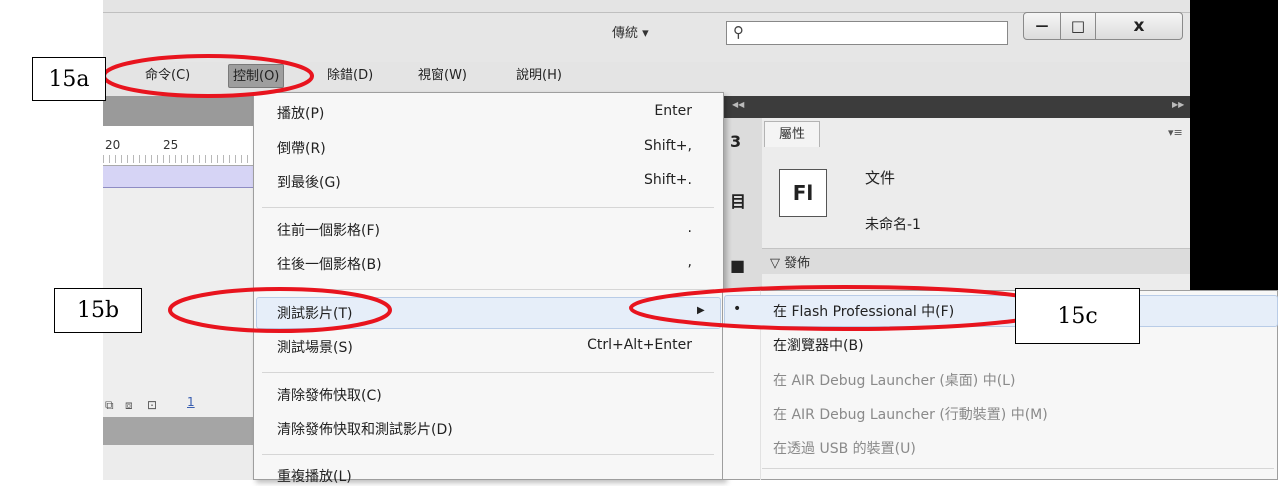 The width and height of the screenshot is (1278, 486). Describe the element at coordinates (208, 76) in the screenshot. I see `annotation-oval-15a` at that location.